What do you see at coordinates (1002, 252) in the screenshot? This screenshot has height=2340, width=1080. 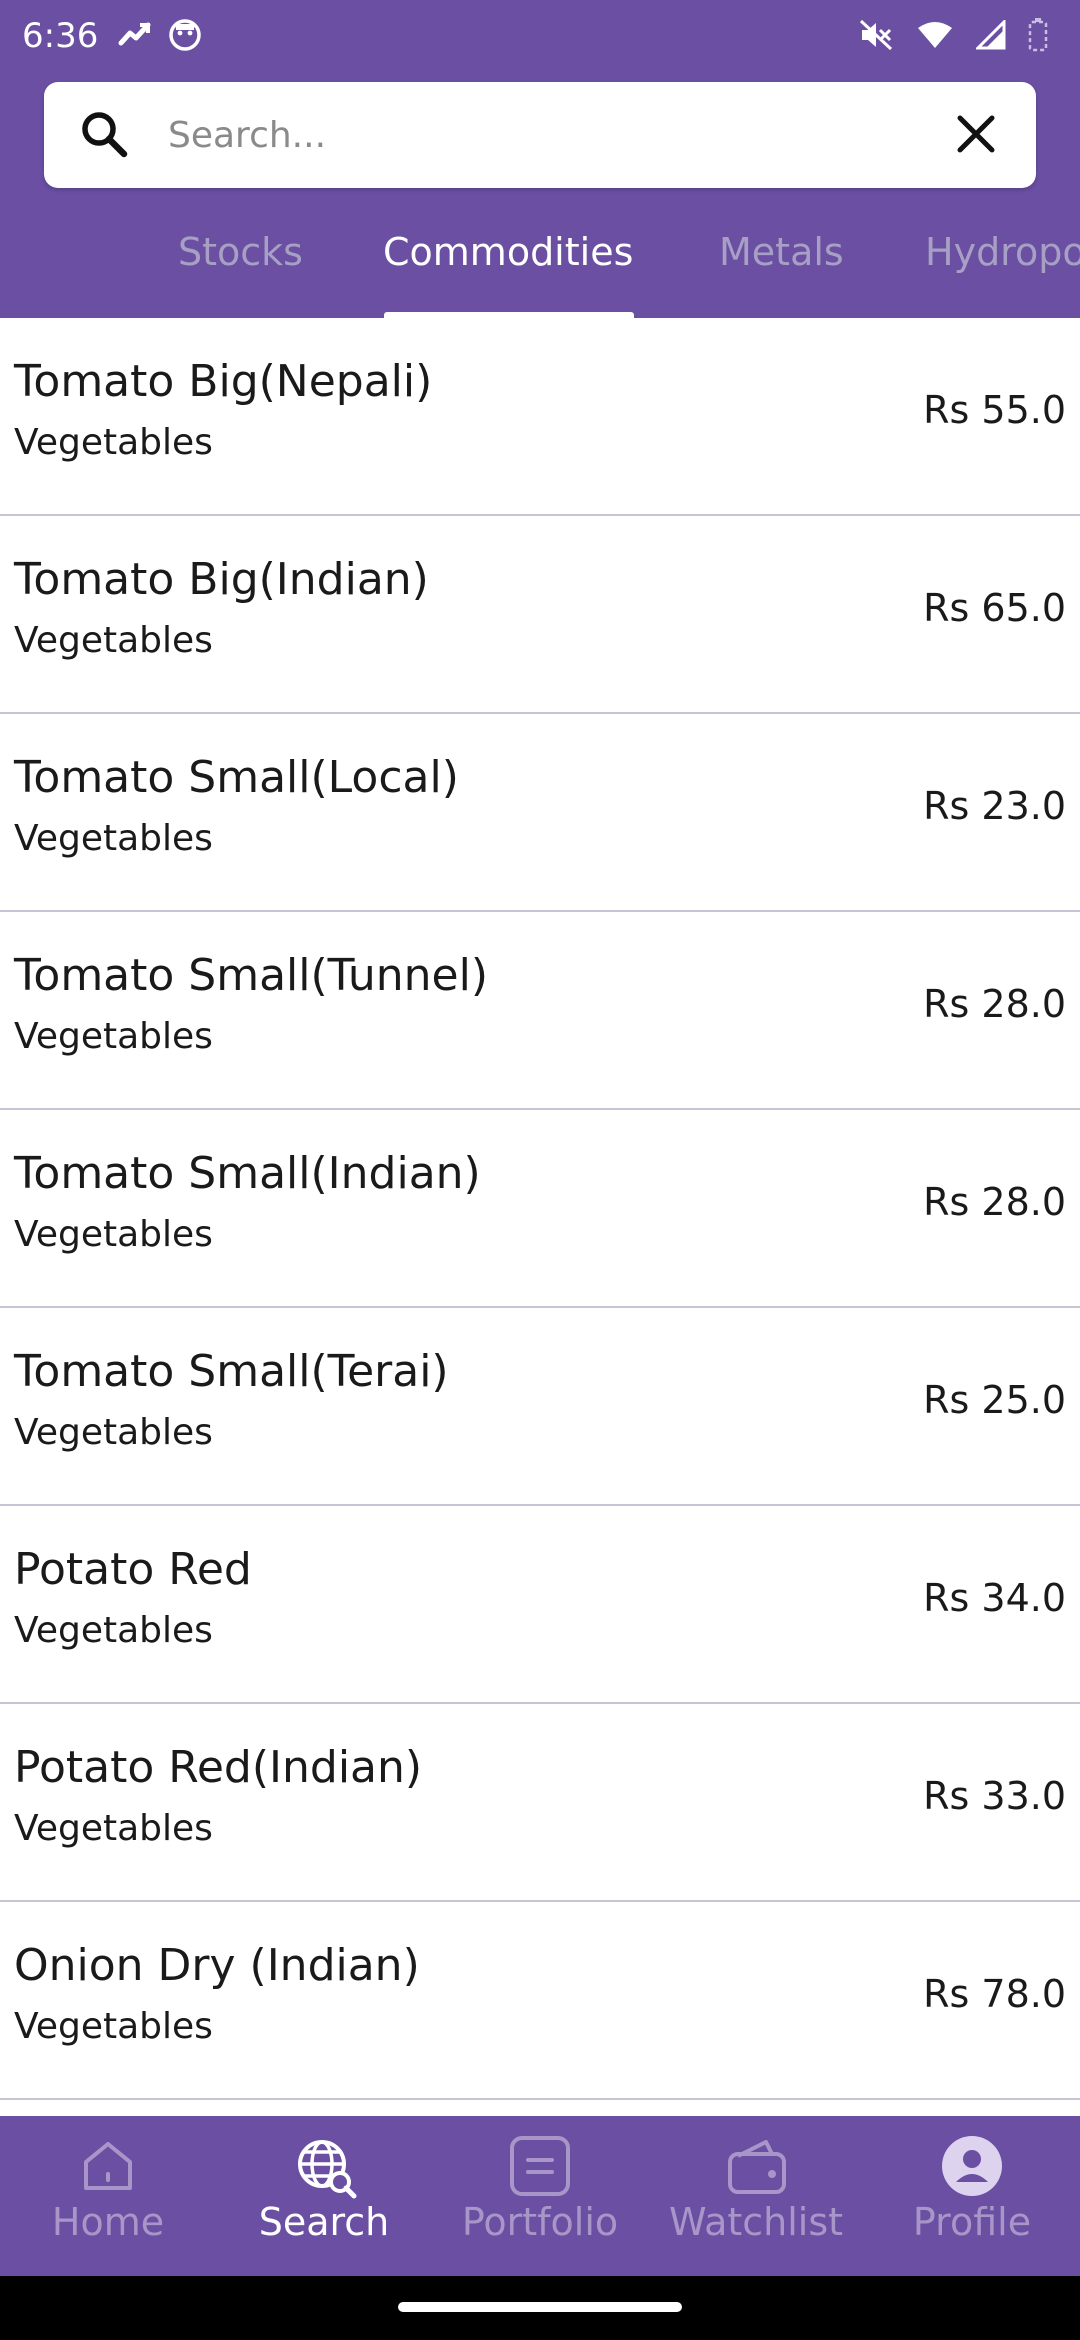 I see `tab-hydropower: Hydropo` at bounding box center [1002, 252].